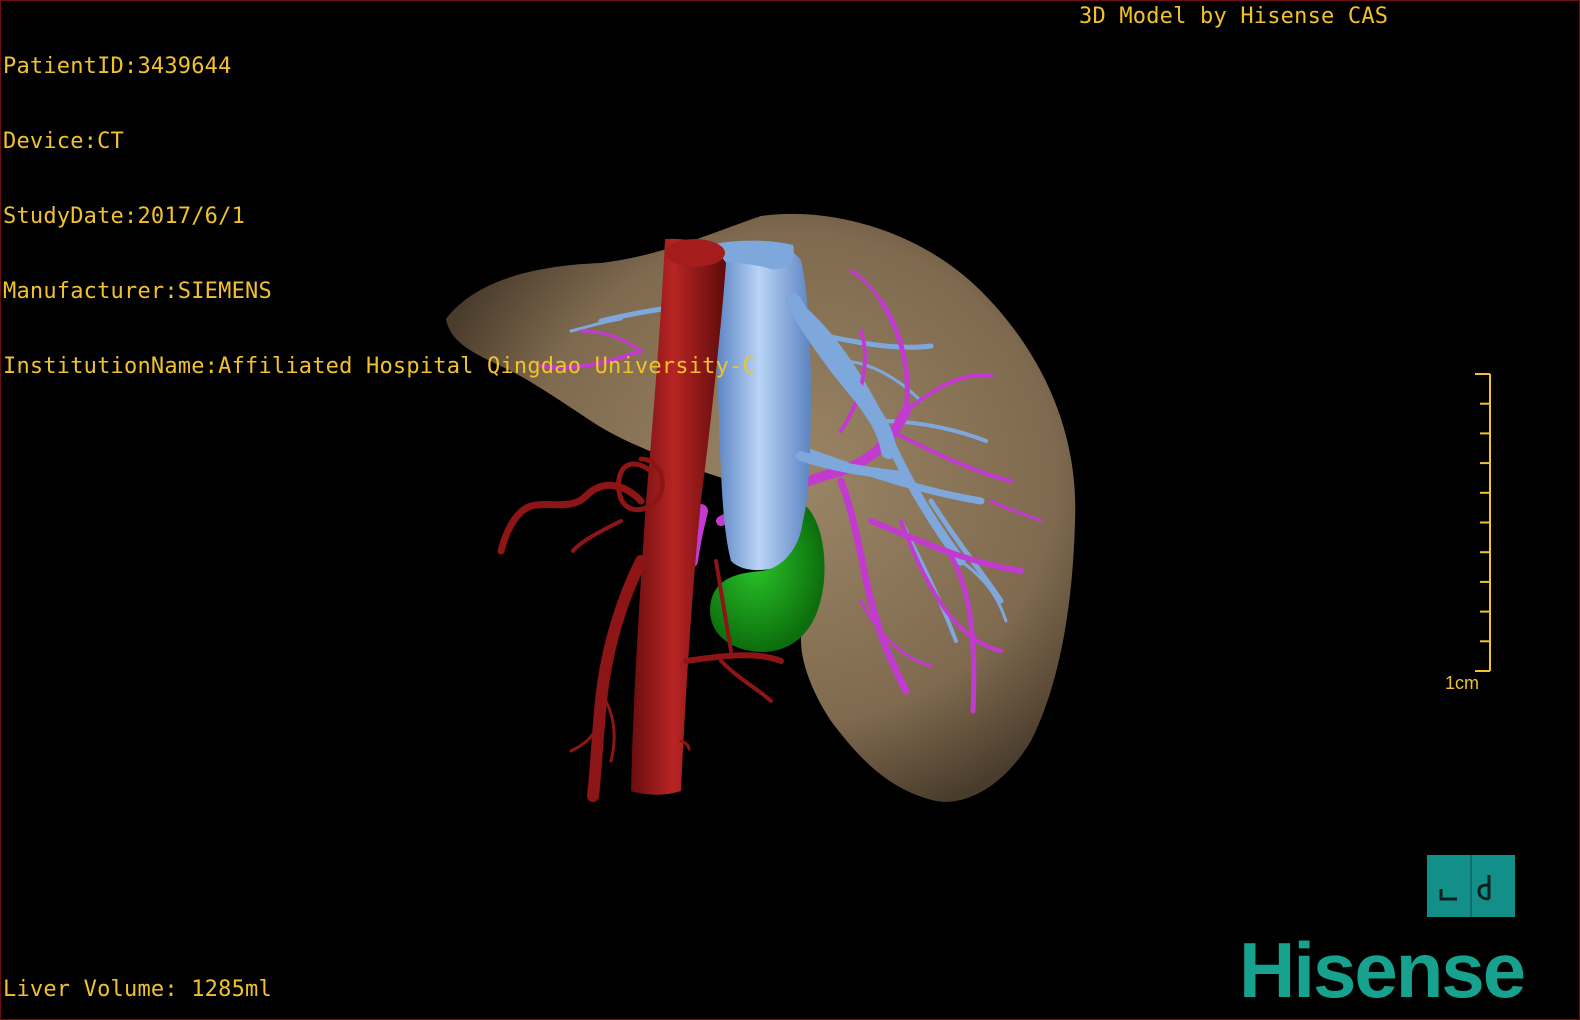 This screenshot has height=1020, width=1580. Describe the element at coordinates (117, 66) in the screenshot. I see `patient-id-text: PatientID:3439644` at that location.